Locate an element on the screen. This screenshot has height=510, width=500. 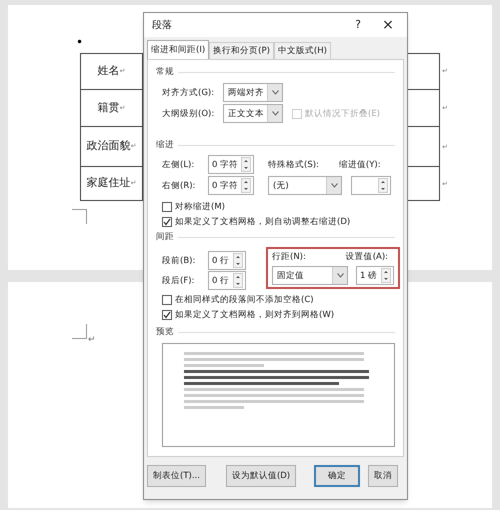
field-label: 左侧(L): is located at coordinates (179, 164).